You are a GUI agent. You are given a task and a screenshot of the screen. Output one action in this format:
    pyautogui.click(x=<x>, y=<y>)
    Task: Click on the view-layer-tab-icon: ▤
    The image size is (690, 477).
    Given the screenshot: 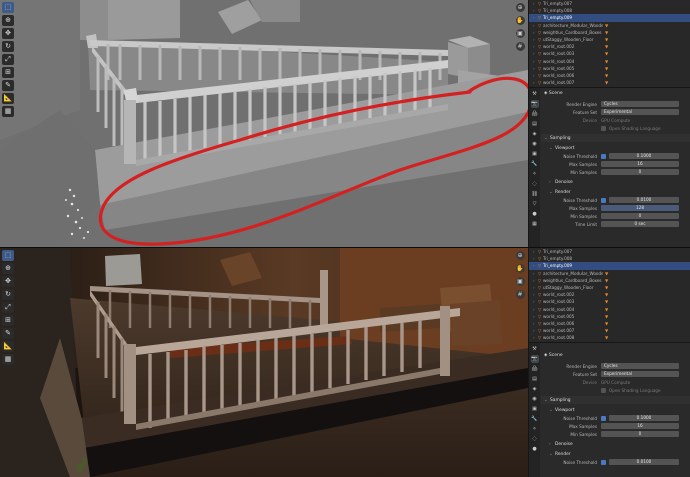 What is the action you would take?
    pyautogui.click(x=535, y=379)
    